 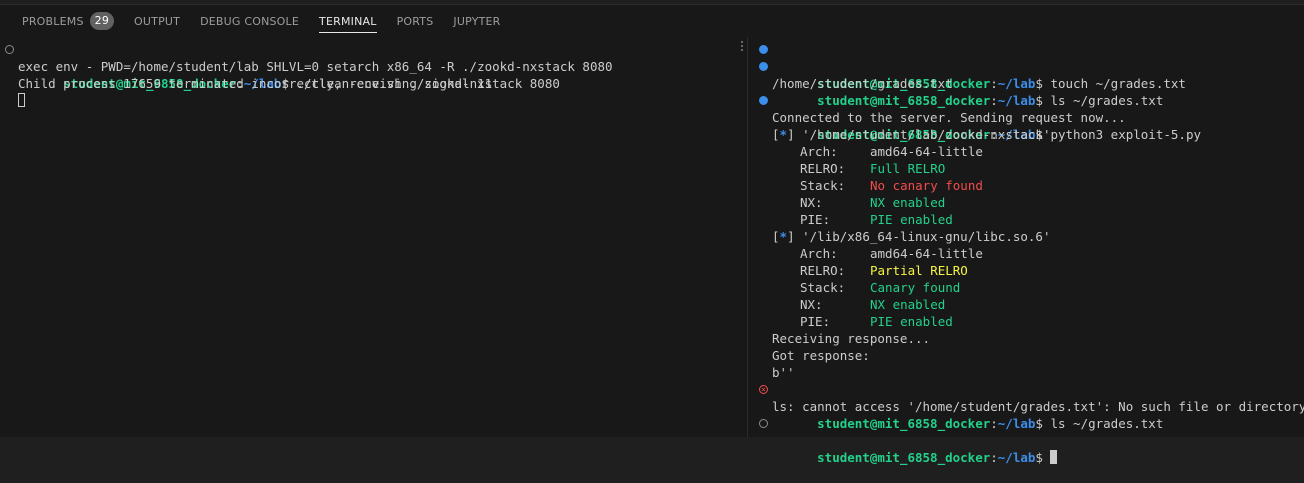 I want to click on output-text: /home/student/grades.txt, so click(x=862, y=83).